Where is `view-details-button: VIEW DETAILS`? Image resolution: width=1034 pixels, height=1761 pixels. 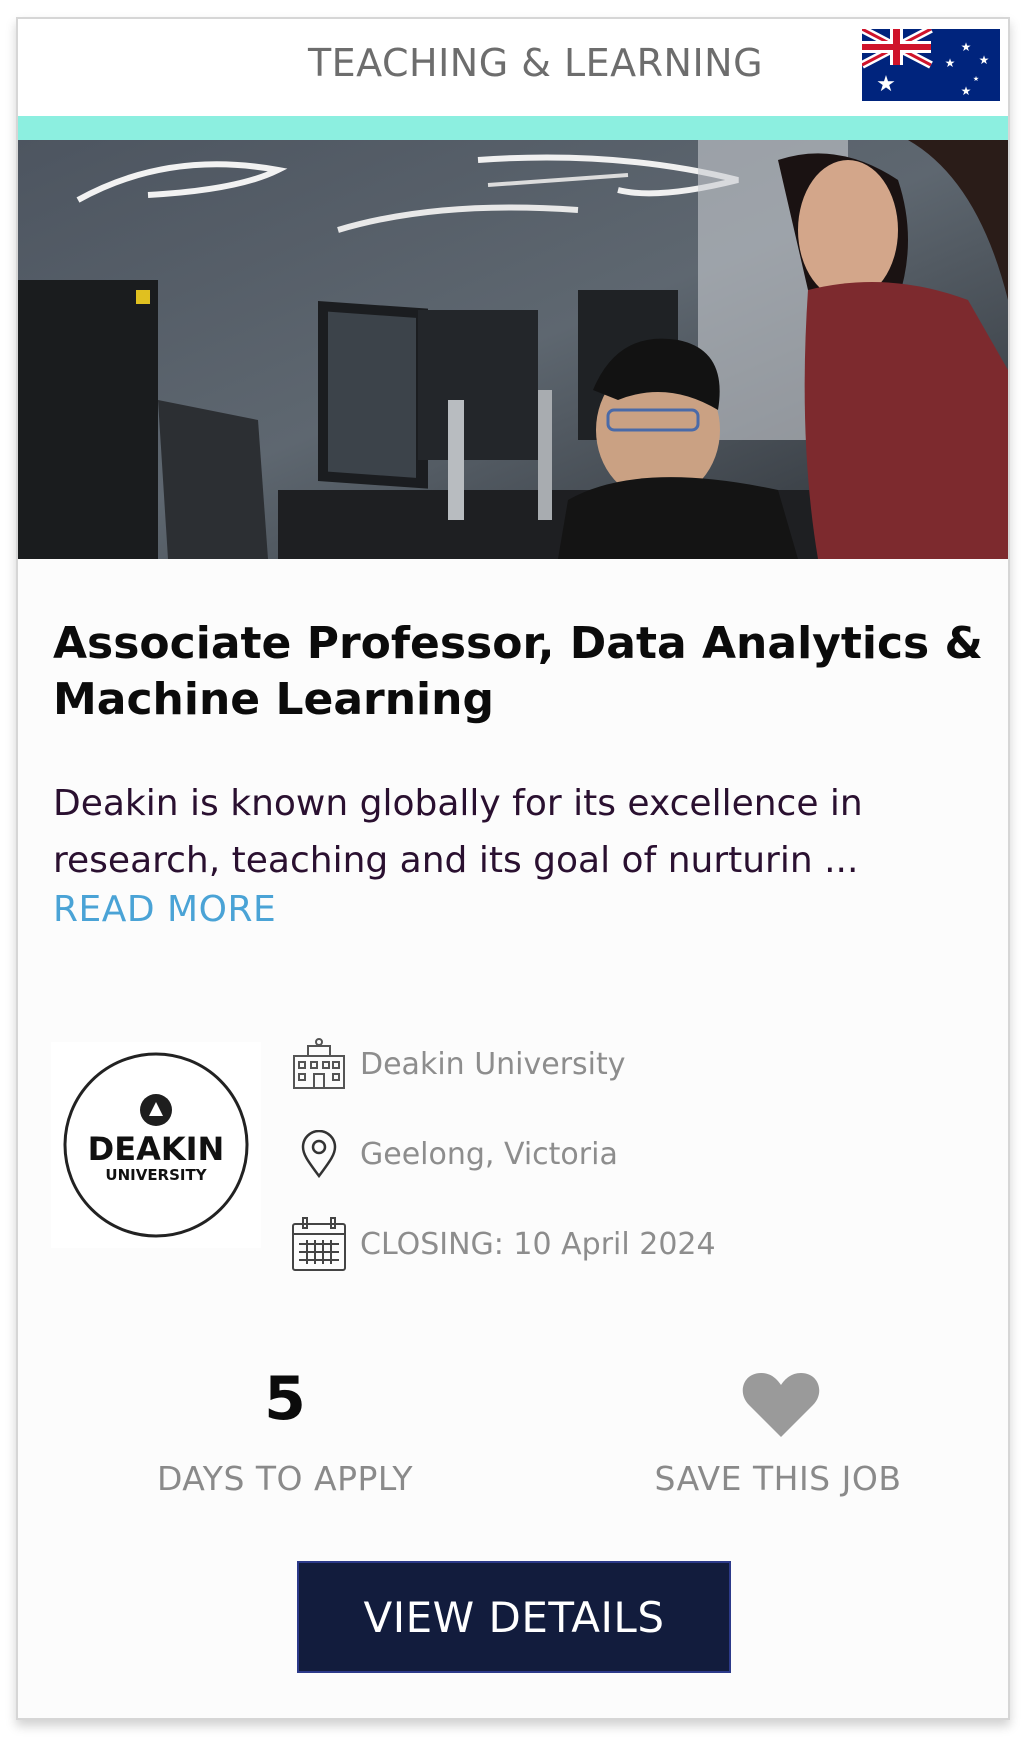
view-details-button: VIEW DETAILS is located at coordinates (514, 1617).